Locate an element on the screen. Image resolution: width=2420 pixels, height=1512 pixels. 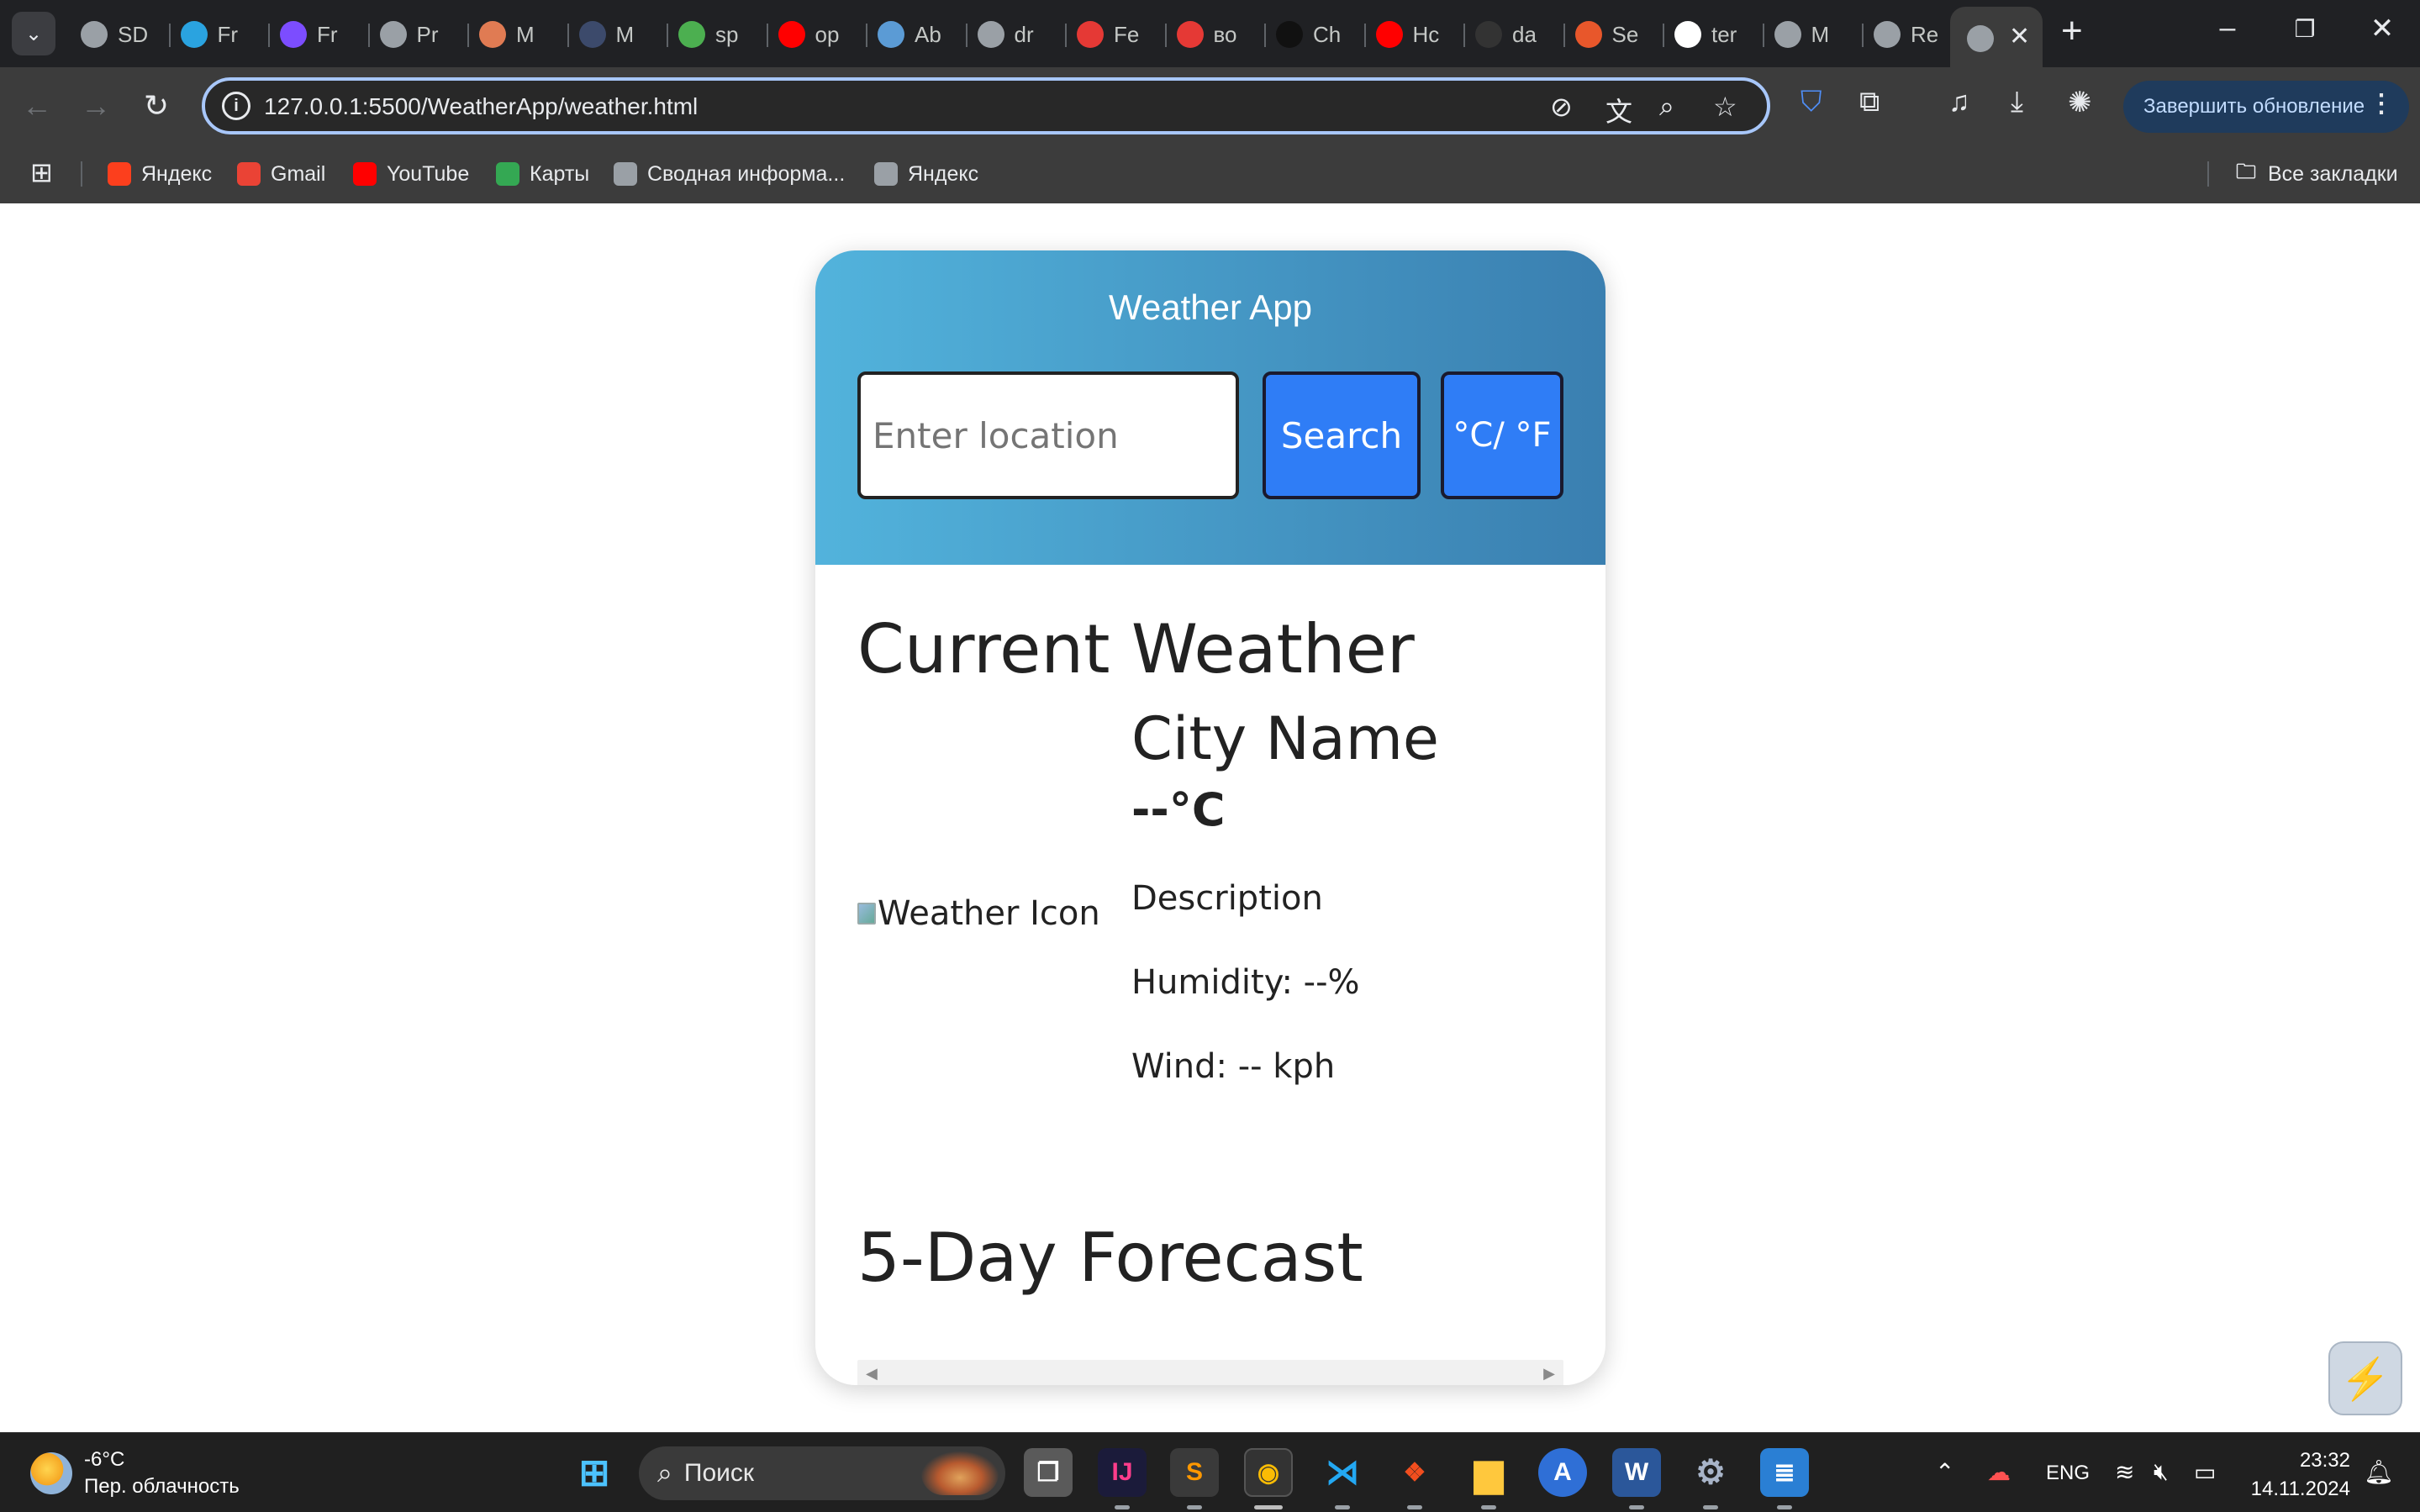
all-bookmarks-button: 🗀 Все закладки is located at coordinates (2316, 174).